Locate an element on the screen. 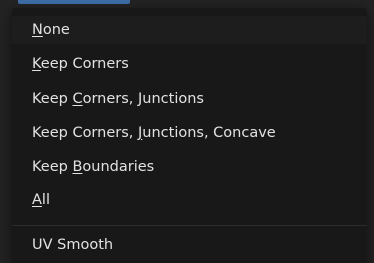  menu-item-label: UV Smooth is located at coordinates (73, 245).